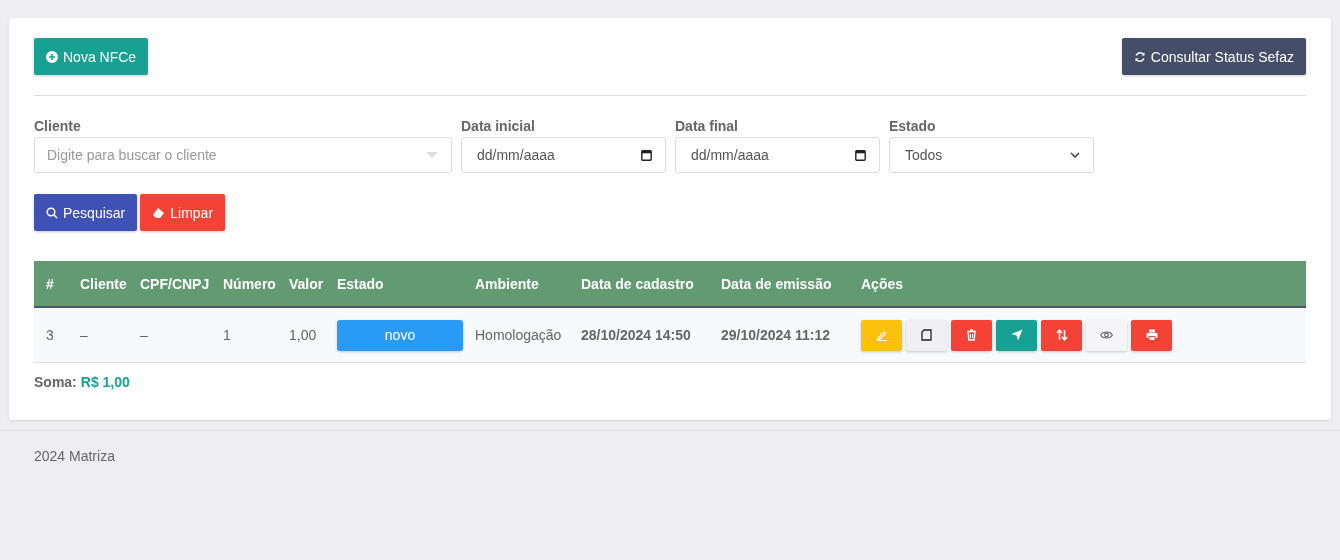 This screenshot has width=1340, height=560. Describe the element at coordinates (105, 382) in the screenshot. I see `sum-value: R$ 1,00` at that location.